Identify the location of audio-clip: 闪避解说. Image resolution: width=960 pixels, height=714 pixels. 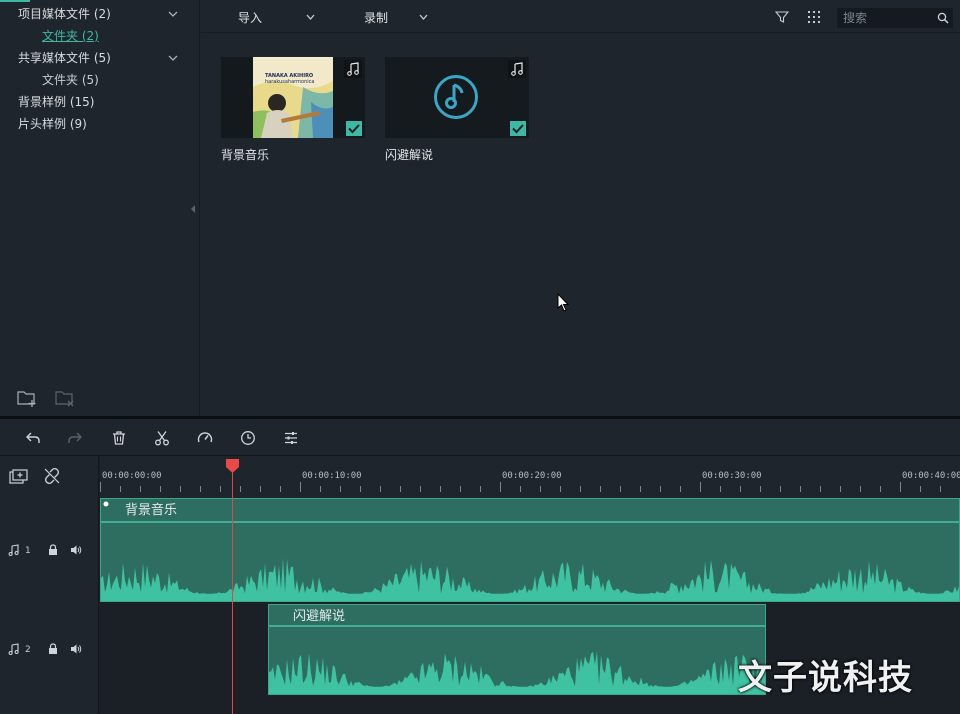
(517, 649).